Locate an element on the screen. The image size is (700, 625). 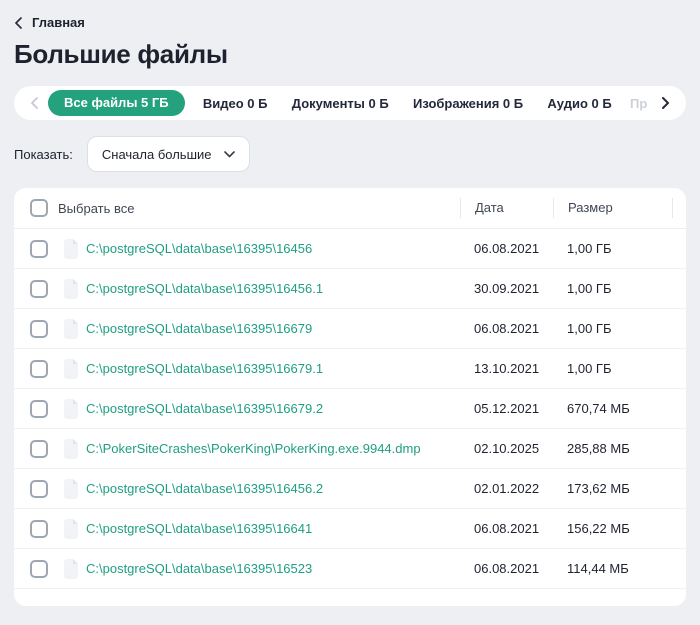
table-header: Выбрать все Дата Размер is located at coordinates (350, 208).